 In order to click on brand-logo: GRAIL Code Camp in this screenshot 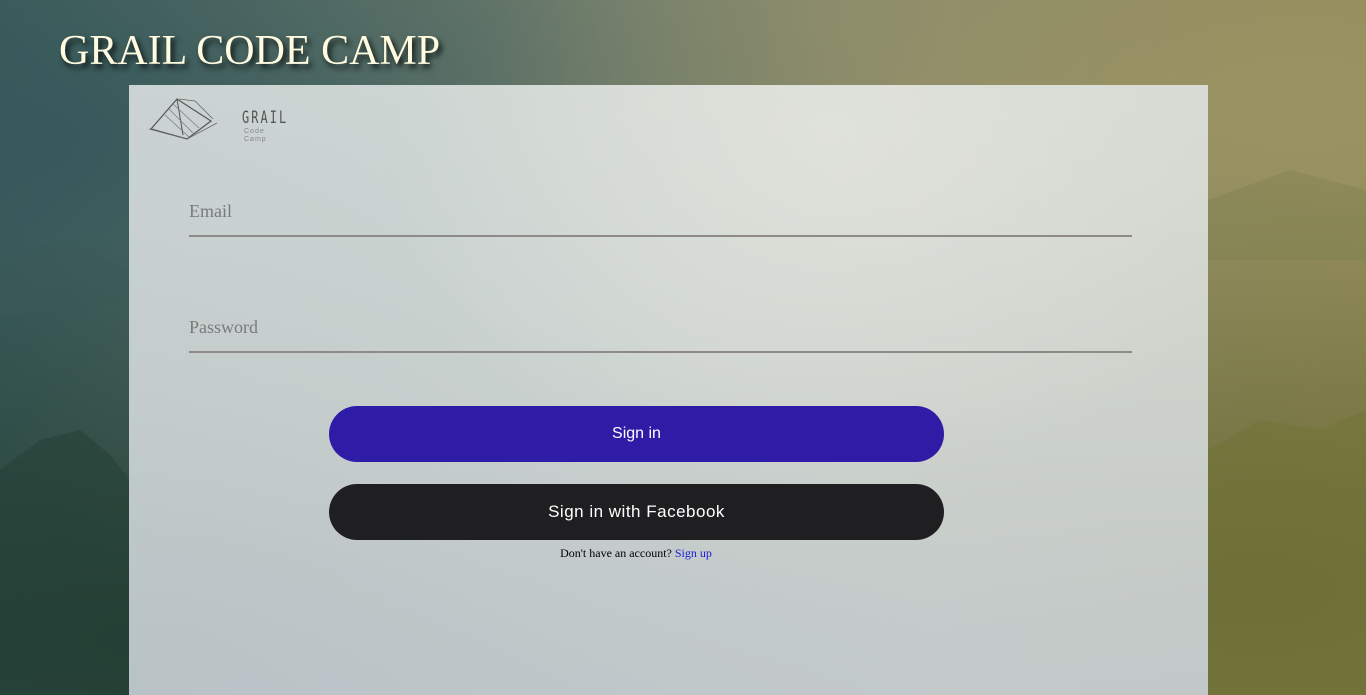, I will do `click(217, 119)`.